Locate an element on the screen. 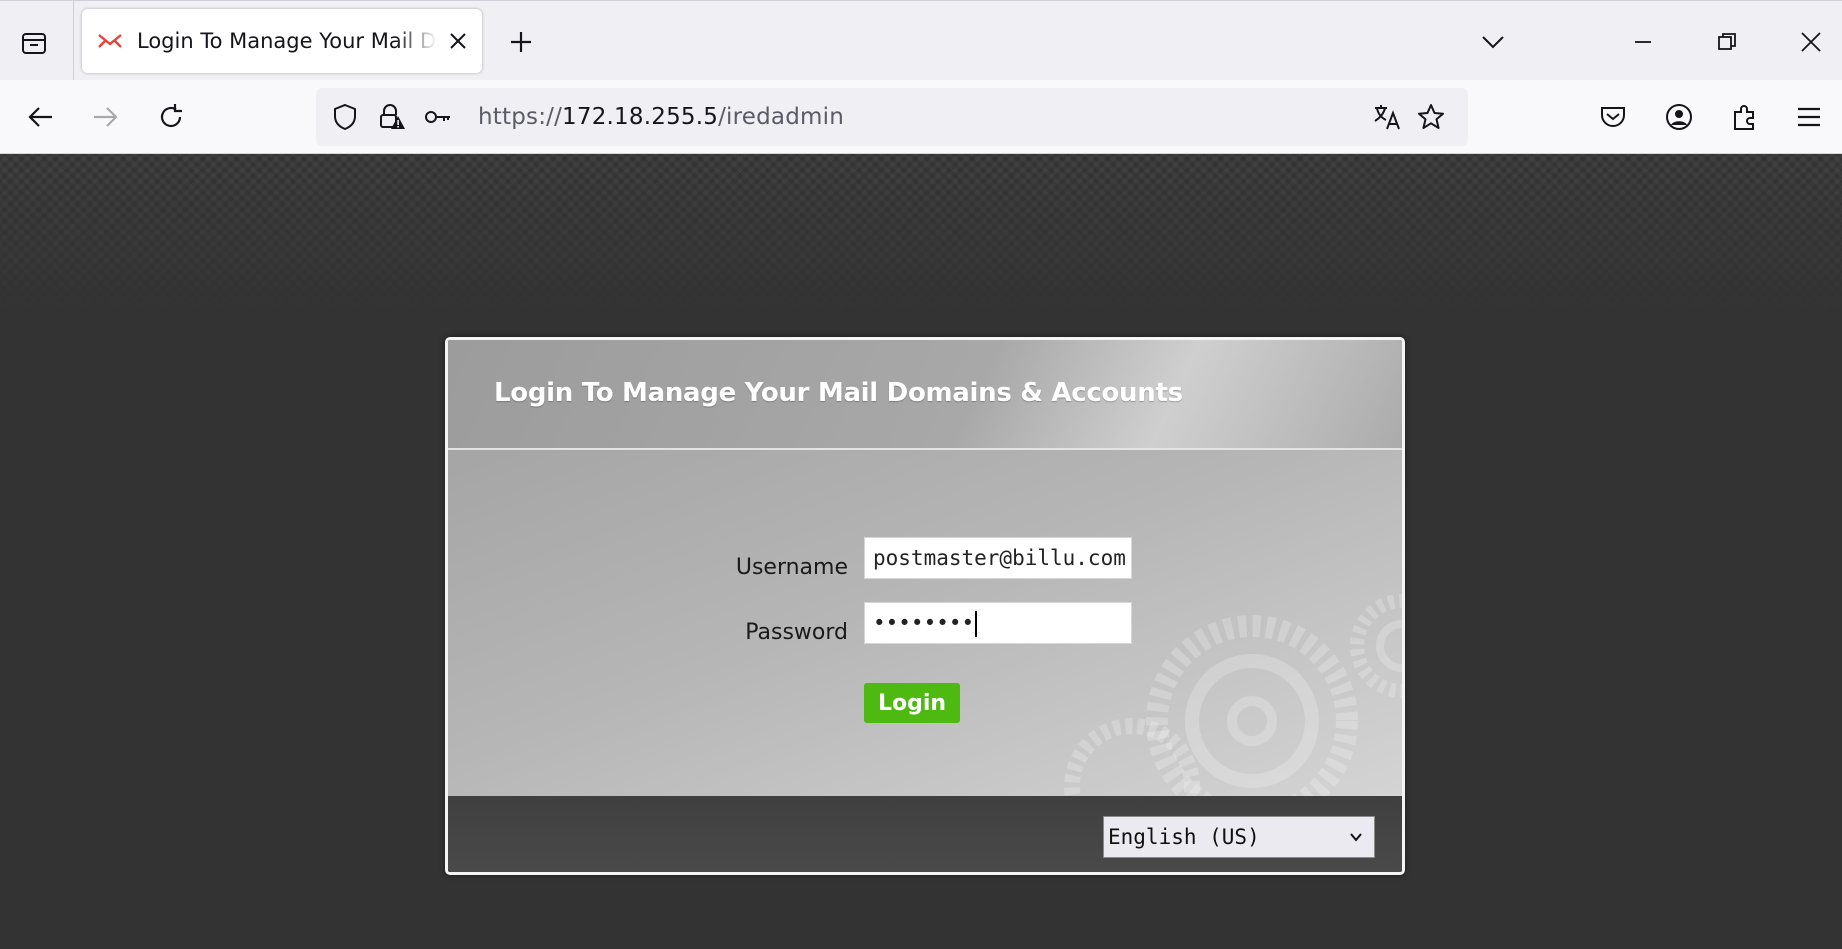 This screenshot has width=1842, height=949. password-masked-value: •••••••• is located at coordinates (924, 623).